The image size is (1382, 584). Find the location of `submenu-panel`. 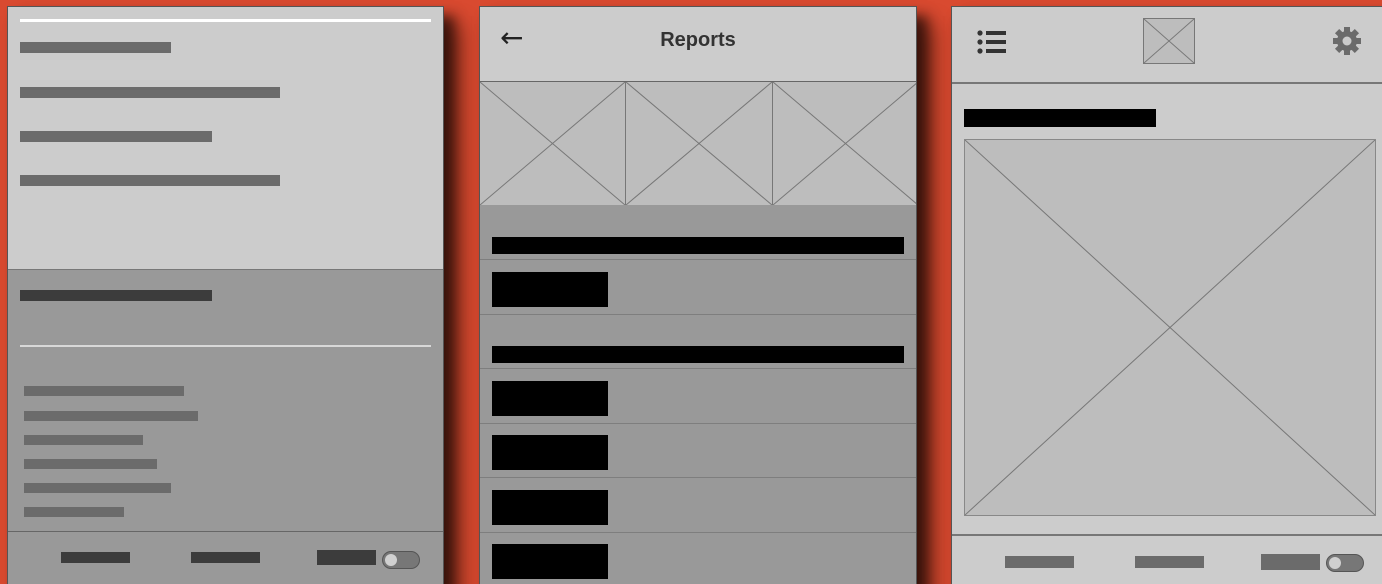

submenu-panel is located at coordinates (225, 400).